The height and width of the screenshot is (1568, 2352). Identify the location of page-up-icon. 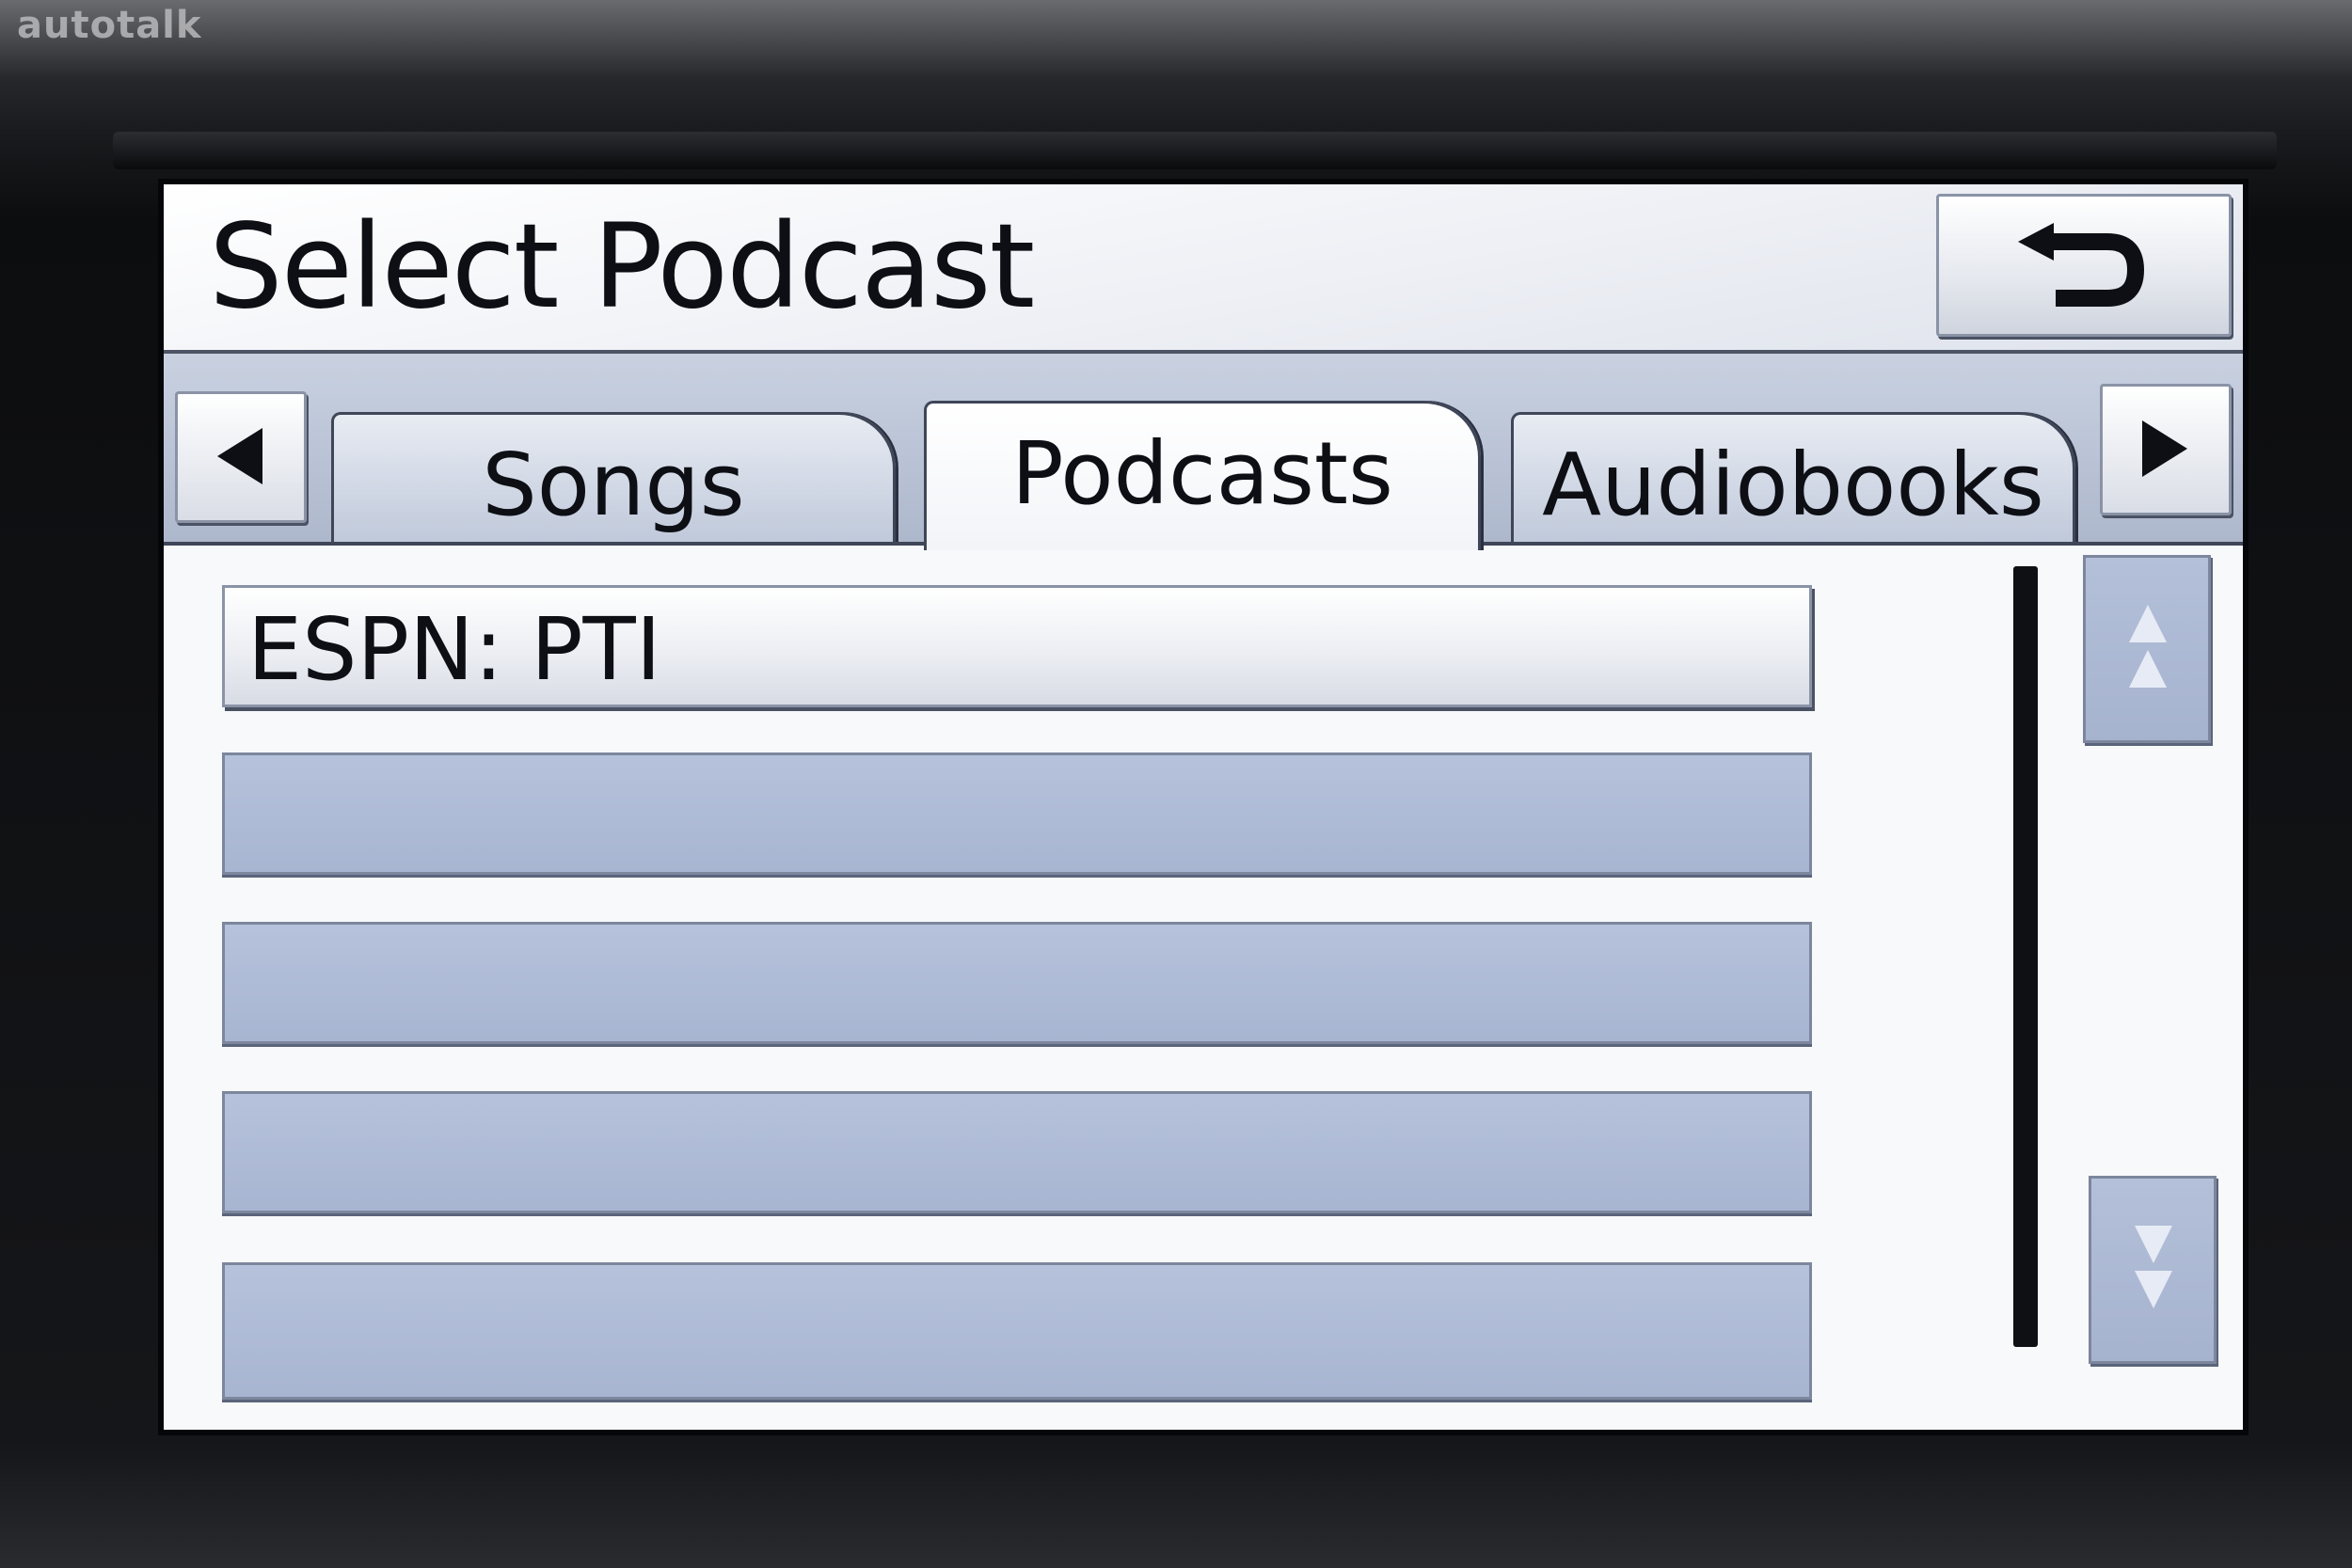
(2148, 646).